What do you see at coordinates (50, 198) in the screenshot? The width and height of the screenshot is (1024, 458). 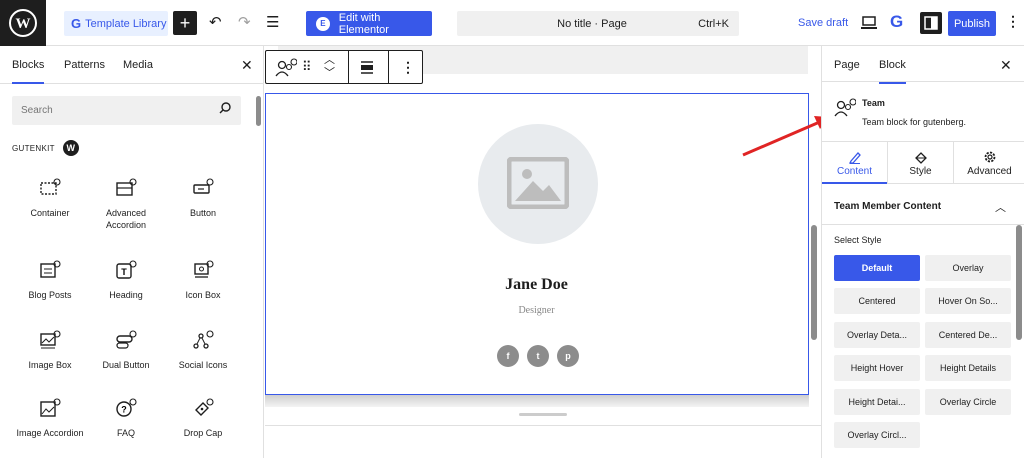 I see `block-container: Container` at bounding box center [50, 198].